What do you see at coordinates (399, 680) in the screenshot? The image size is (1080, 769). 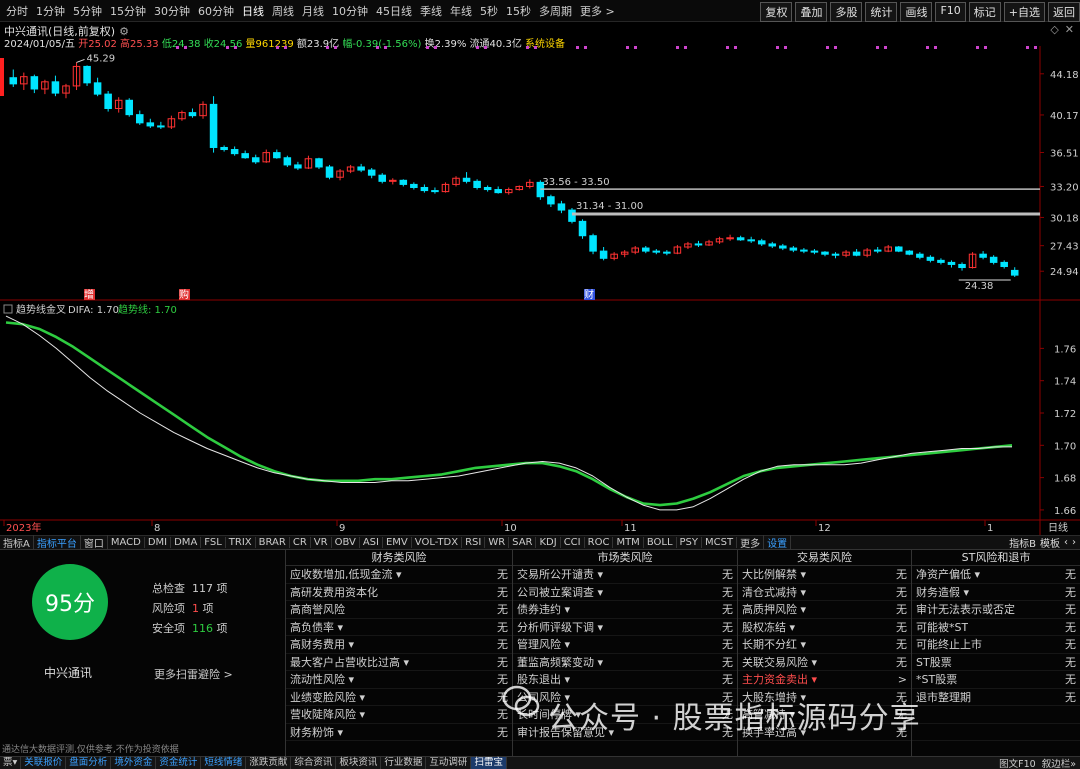 I see `risk-row: 流动性风险 ▾ 无` at bounding box center [399, 680].